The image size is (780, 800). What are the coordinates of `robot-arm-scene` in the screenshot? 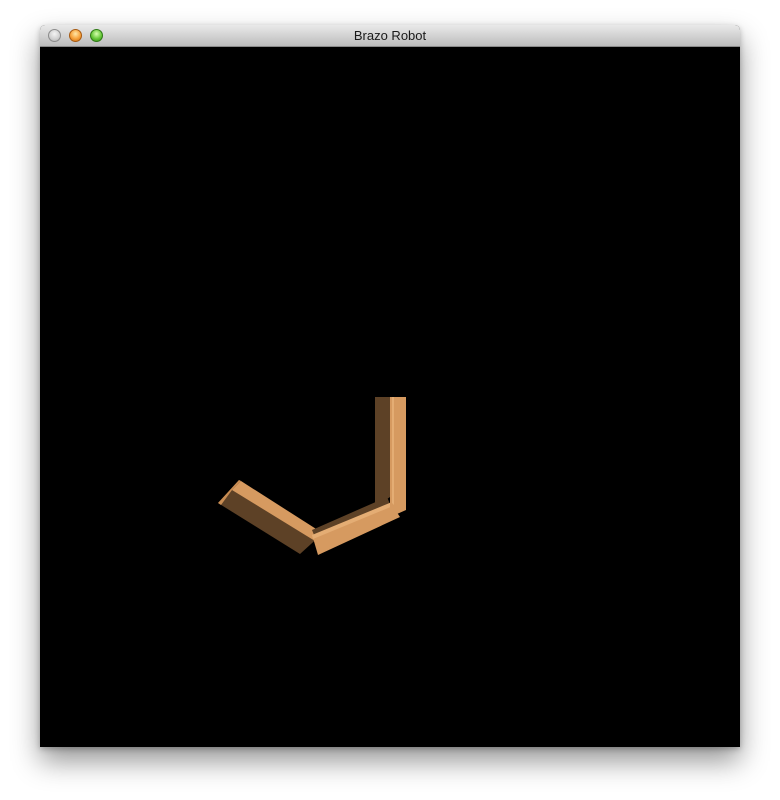 It's located at (312, 476).